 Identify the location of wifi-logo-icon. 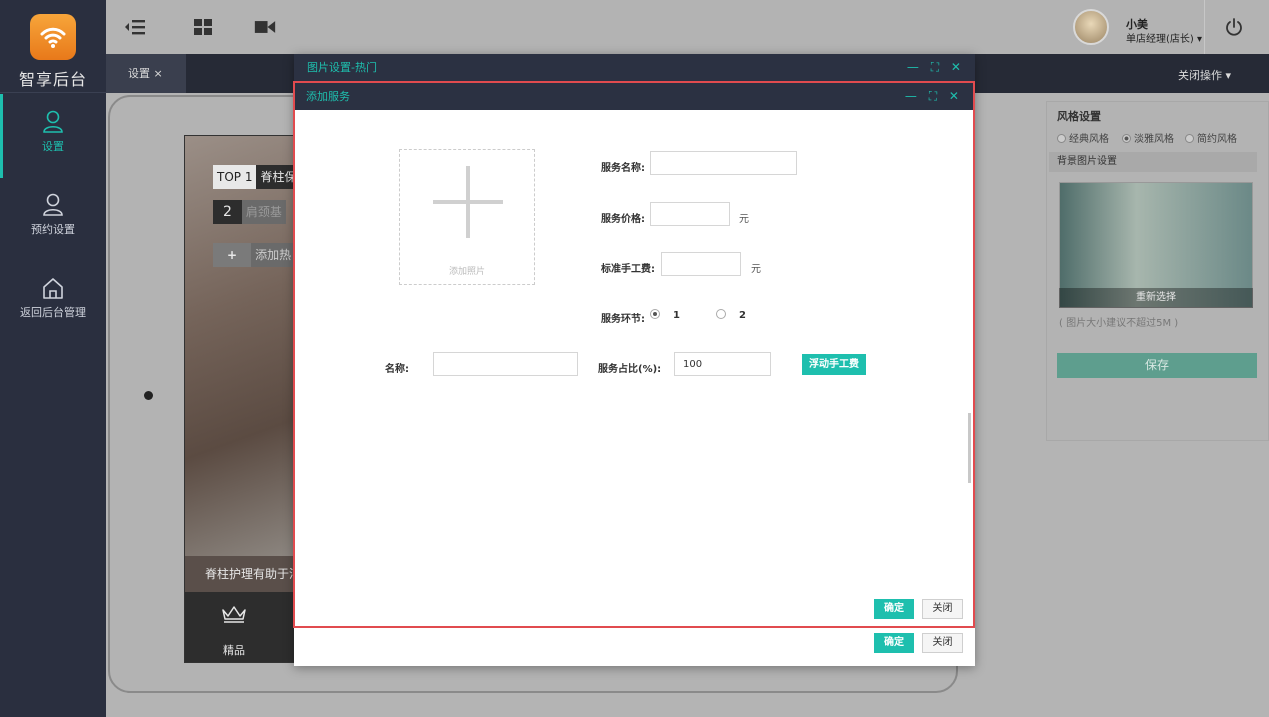
(53, 37).